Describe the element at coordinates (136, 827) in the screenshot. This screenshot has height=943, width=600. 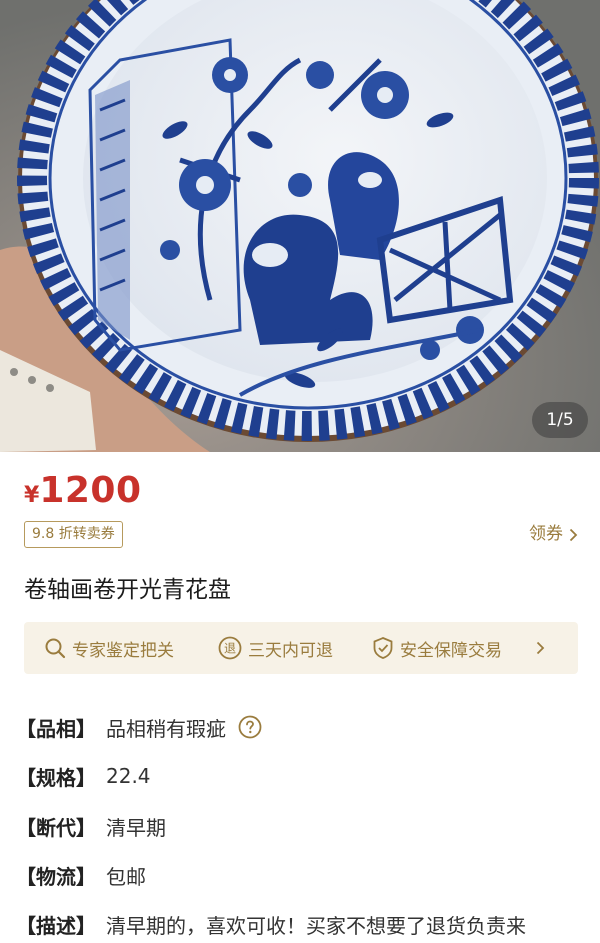
I see `attribute-value: 清早期` at that location.